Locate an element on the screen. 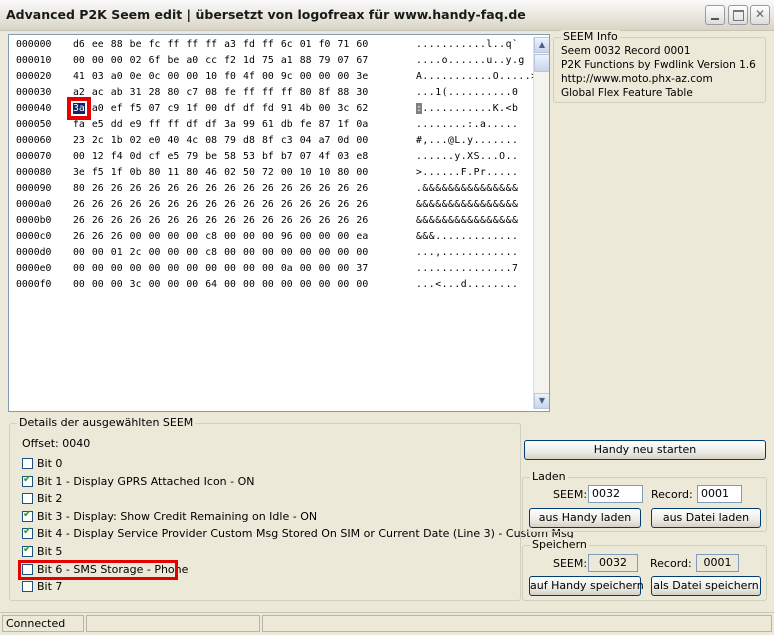  details-legend: Details der ausgewählten SEEM is located at coordinates (106, 422).